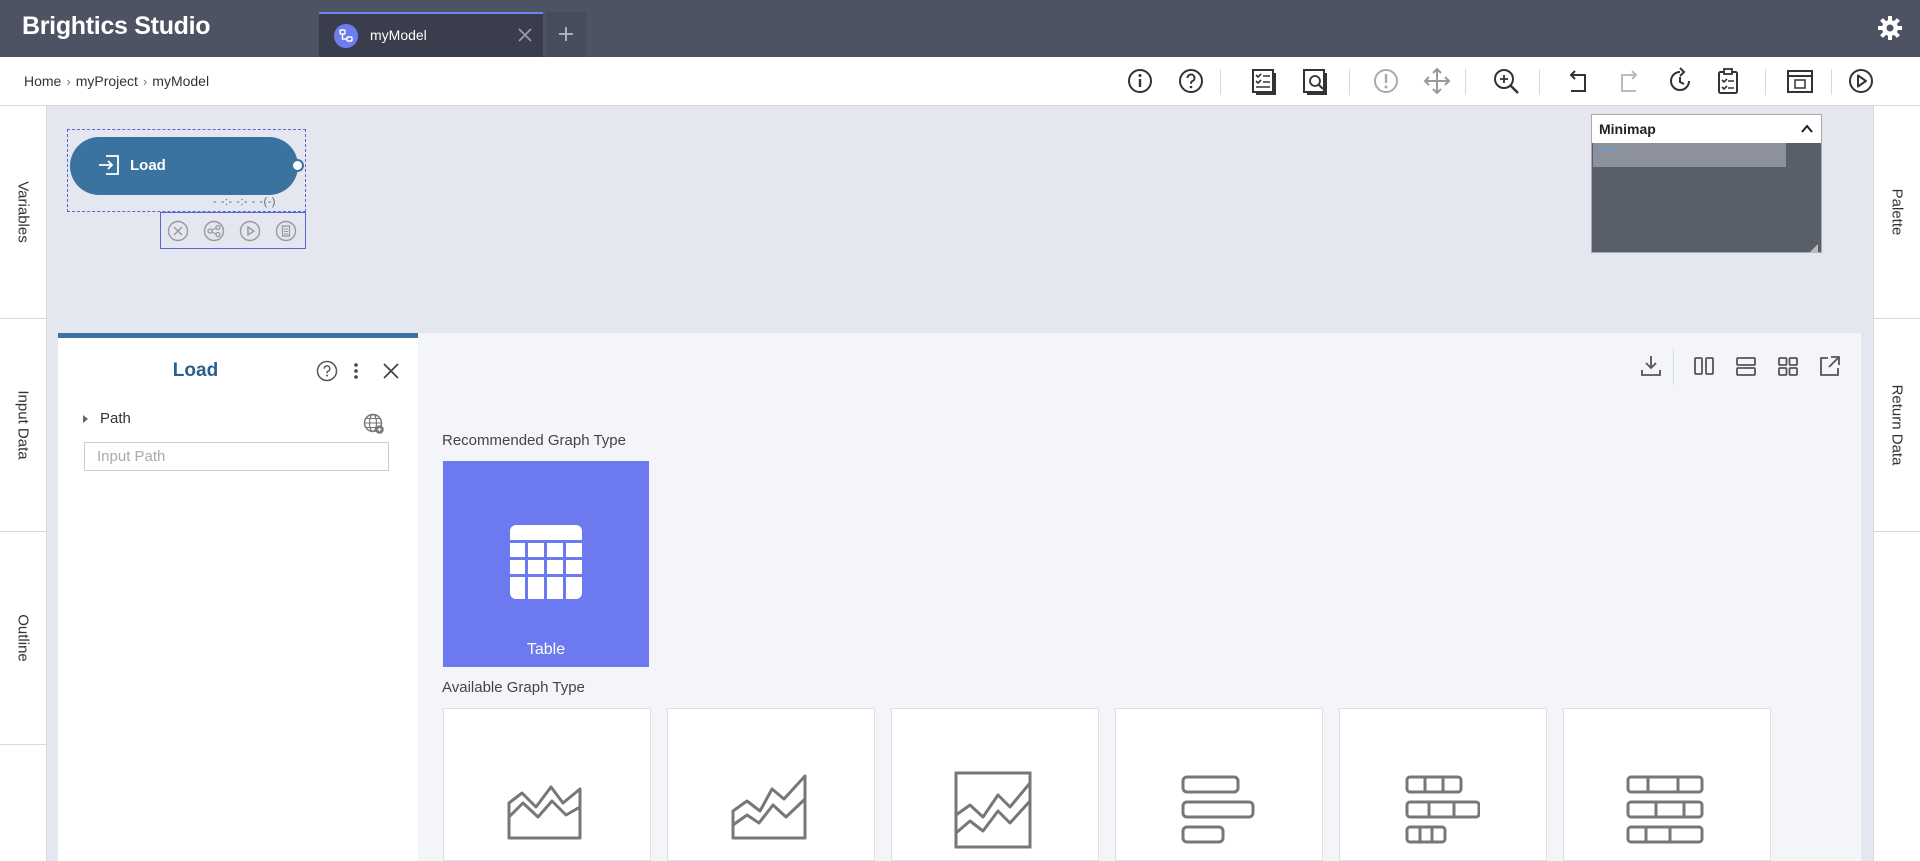  What do you see at coordinates (374, 424) in the screenshot?
I see `globe-icon` at bounding box center [374, 424].